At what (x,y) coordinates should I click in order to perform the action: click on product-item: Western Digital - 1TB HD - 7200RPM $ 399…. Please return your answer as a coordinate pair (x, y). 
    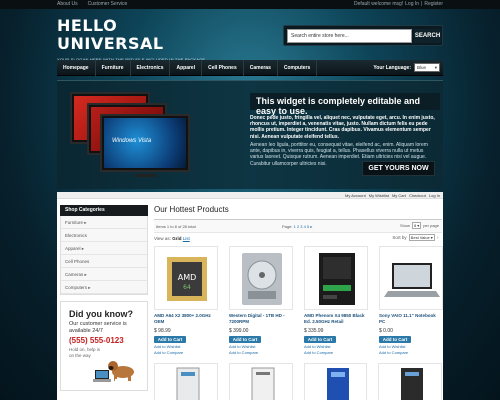
    Looking at the image, I should click on (261, 300).